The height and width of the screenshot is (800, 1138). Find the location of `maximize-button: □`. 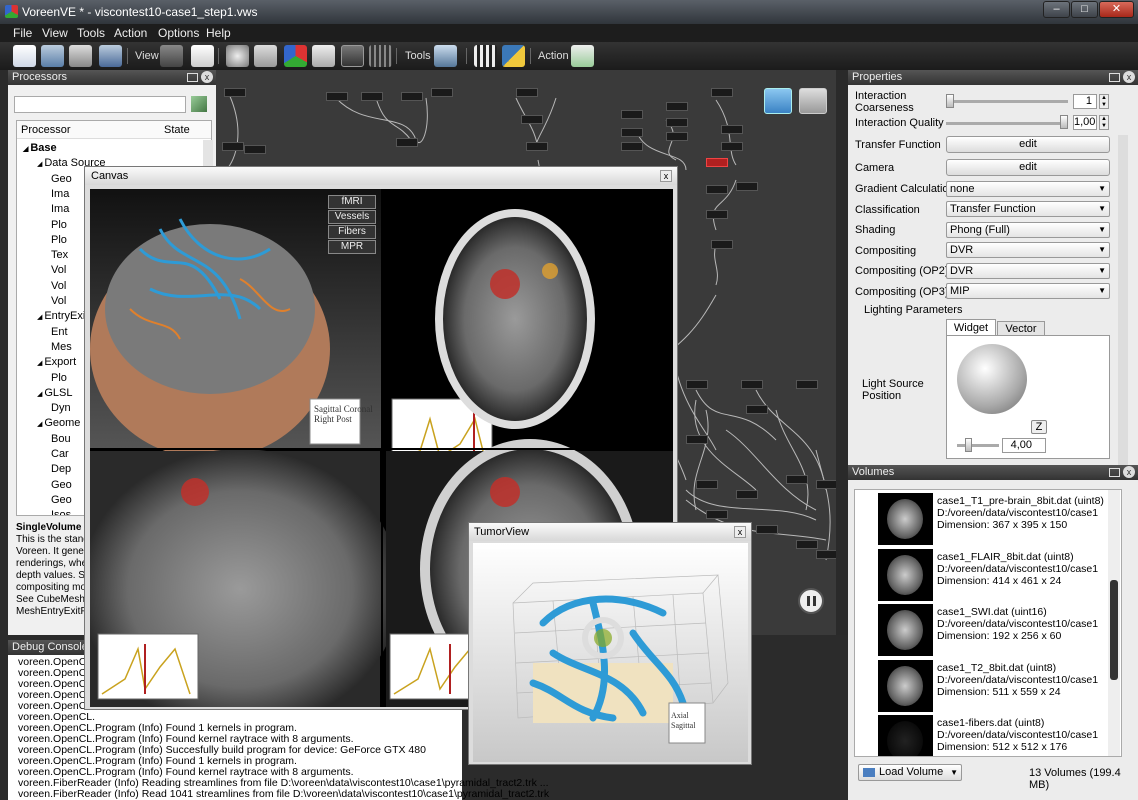

maximize-button: □ is located at coordinates (1084, 9).